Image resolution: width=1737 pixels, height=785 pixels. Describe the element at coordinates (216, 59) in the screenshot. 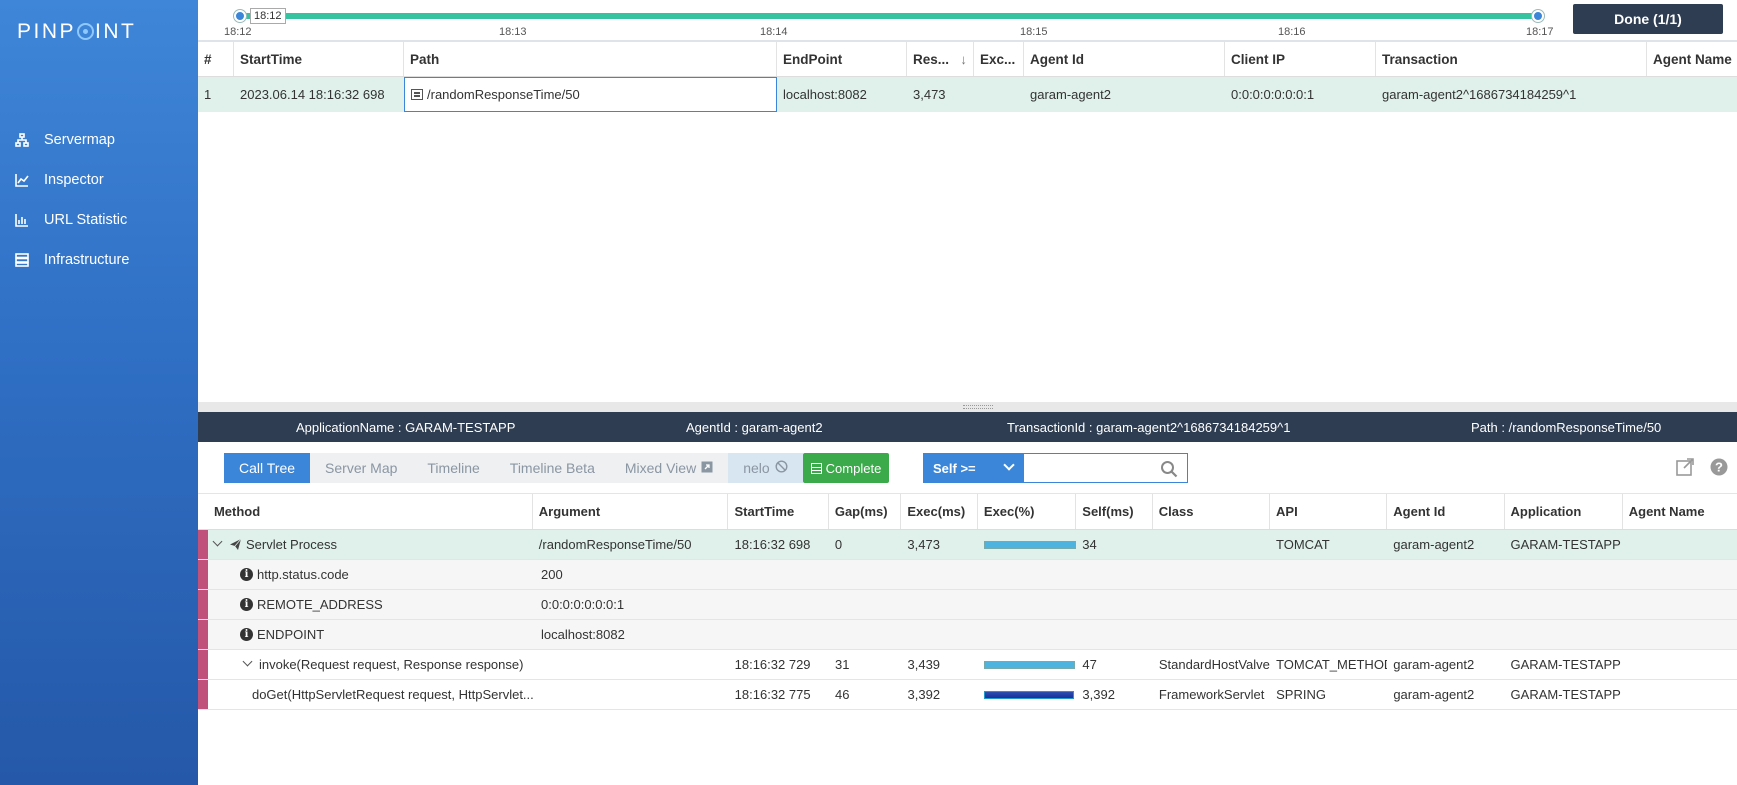

I see `column-header-num: #` at that location.